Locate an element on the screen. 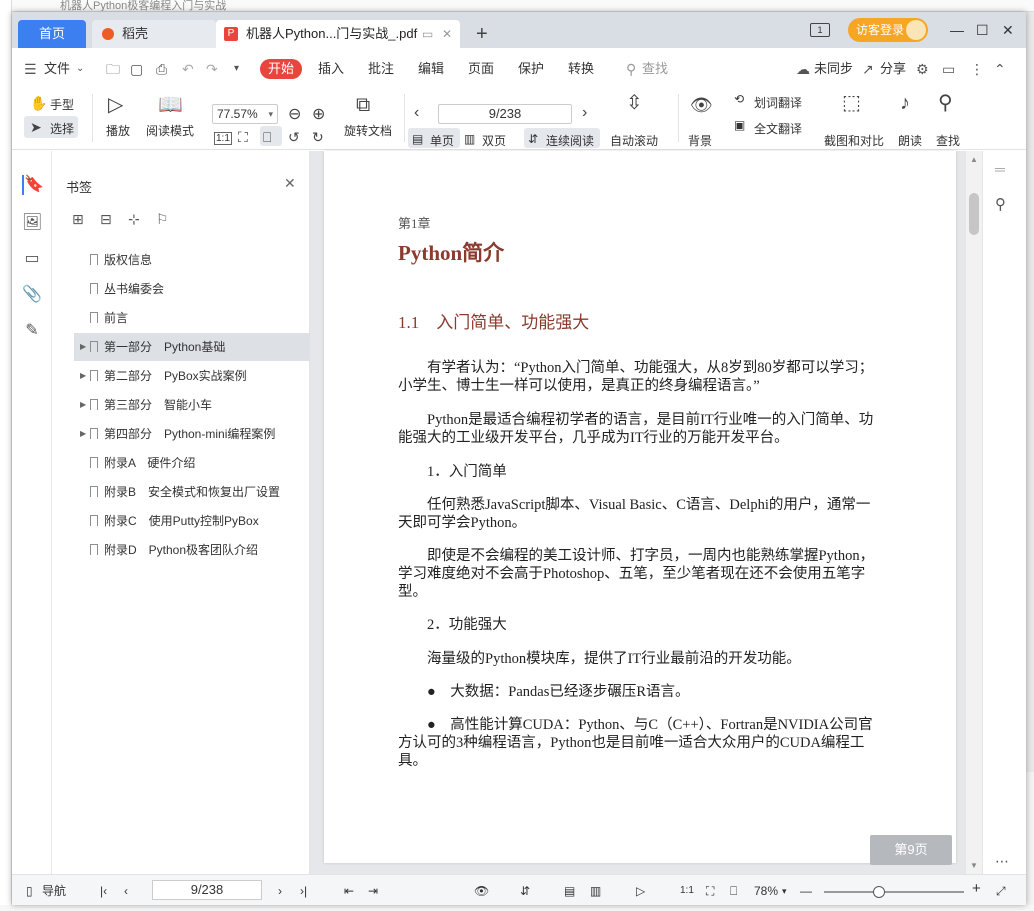 Image resolution: width=1034 pixels, height=911 pixels. background-button: 背景 is located at coordinates (700, 140).